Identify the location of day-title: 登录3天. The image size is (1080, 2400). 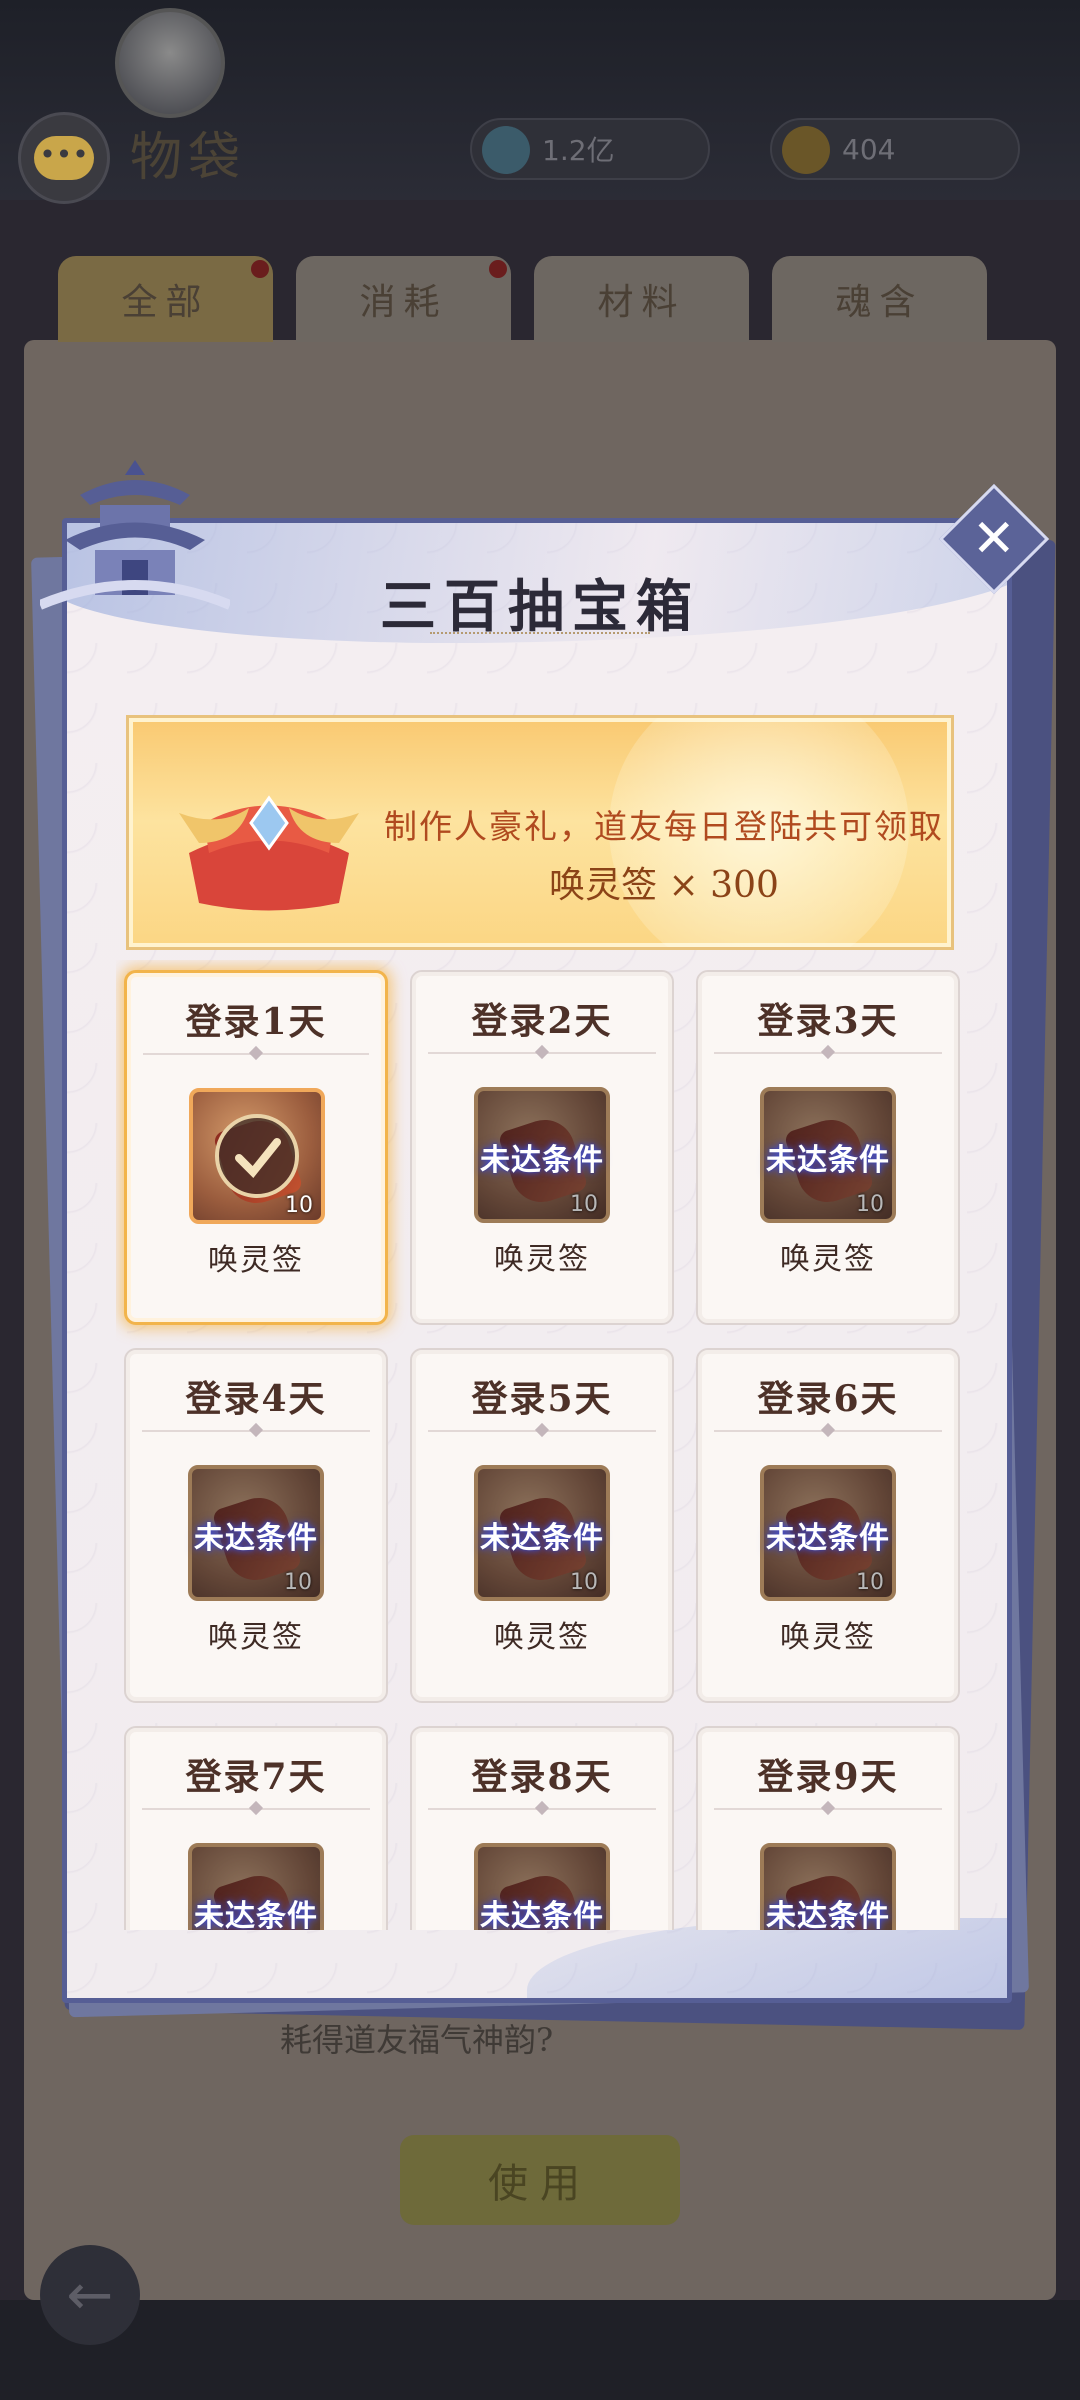
(828, 1021).